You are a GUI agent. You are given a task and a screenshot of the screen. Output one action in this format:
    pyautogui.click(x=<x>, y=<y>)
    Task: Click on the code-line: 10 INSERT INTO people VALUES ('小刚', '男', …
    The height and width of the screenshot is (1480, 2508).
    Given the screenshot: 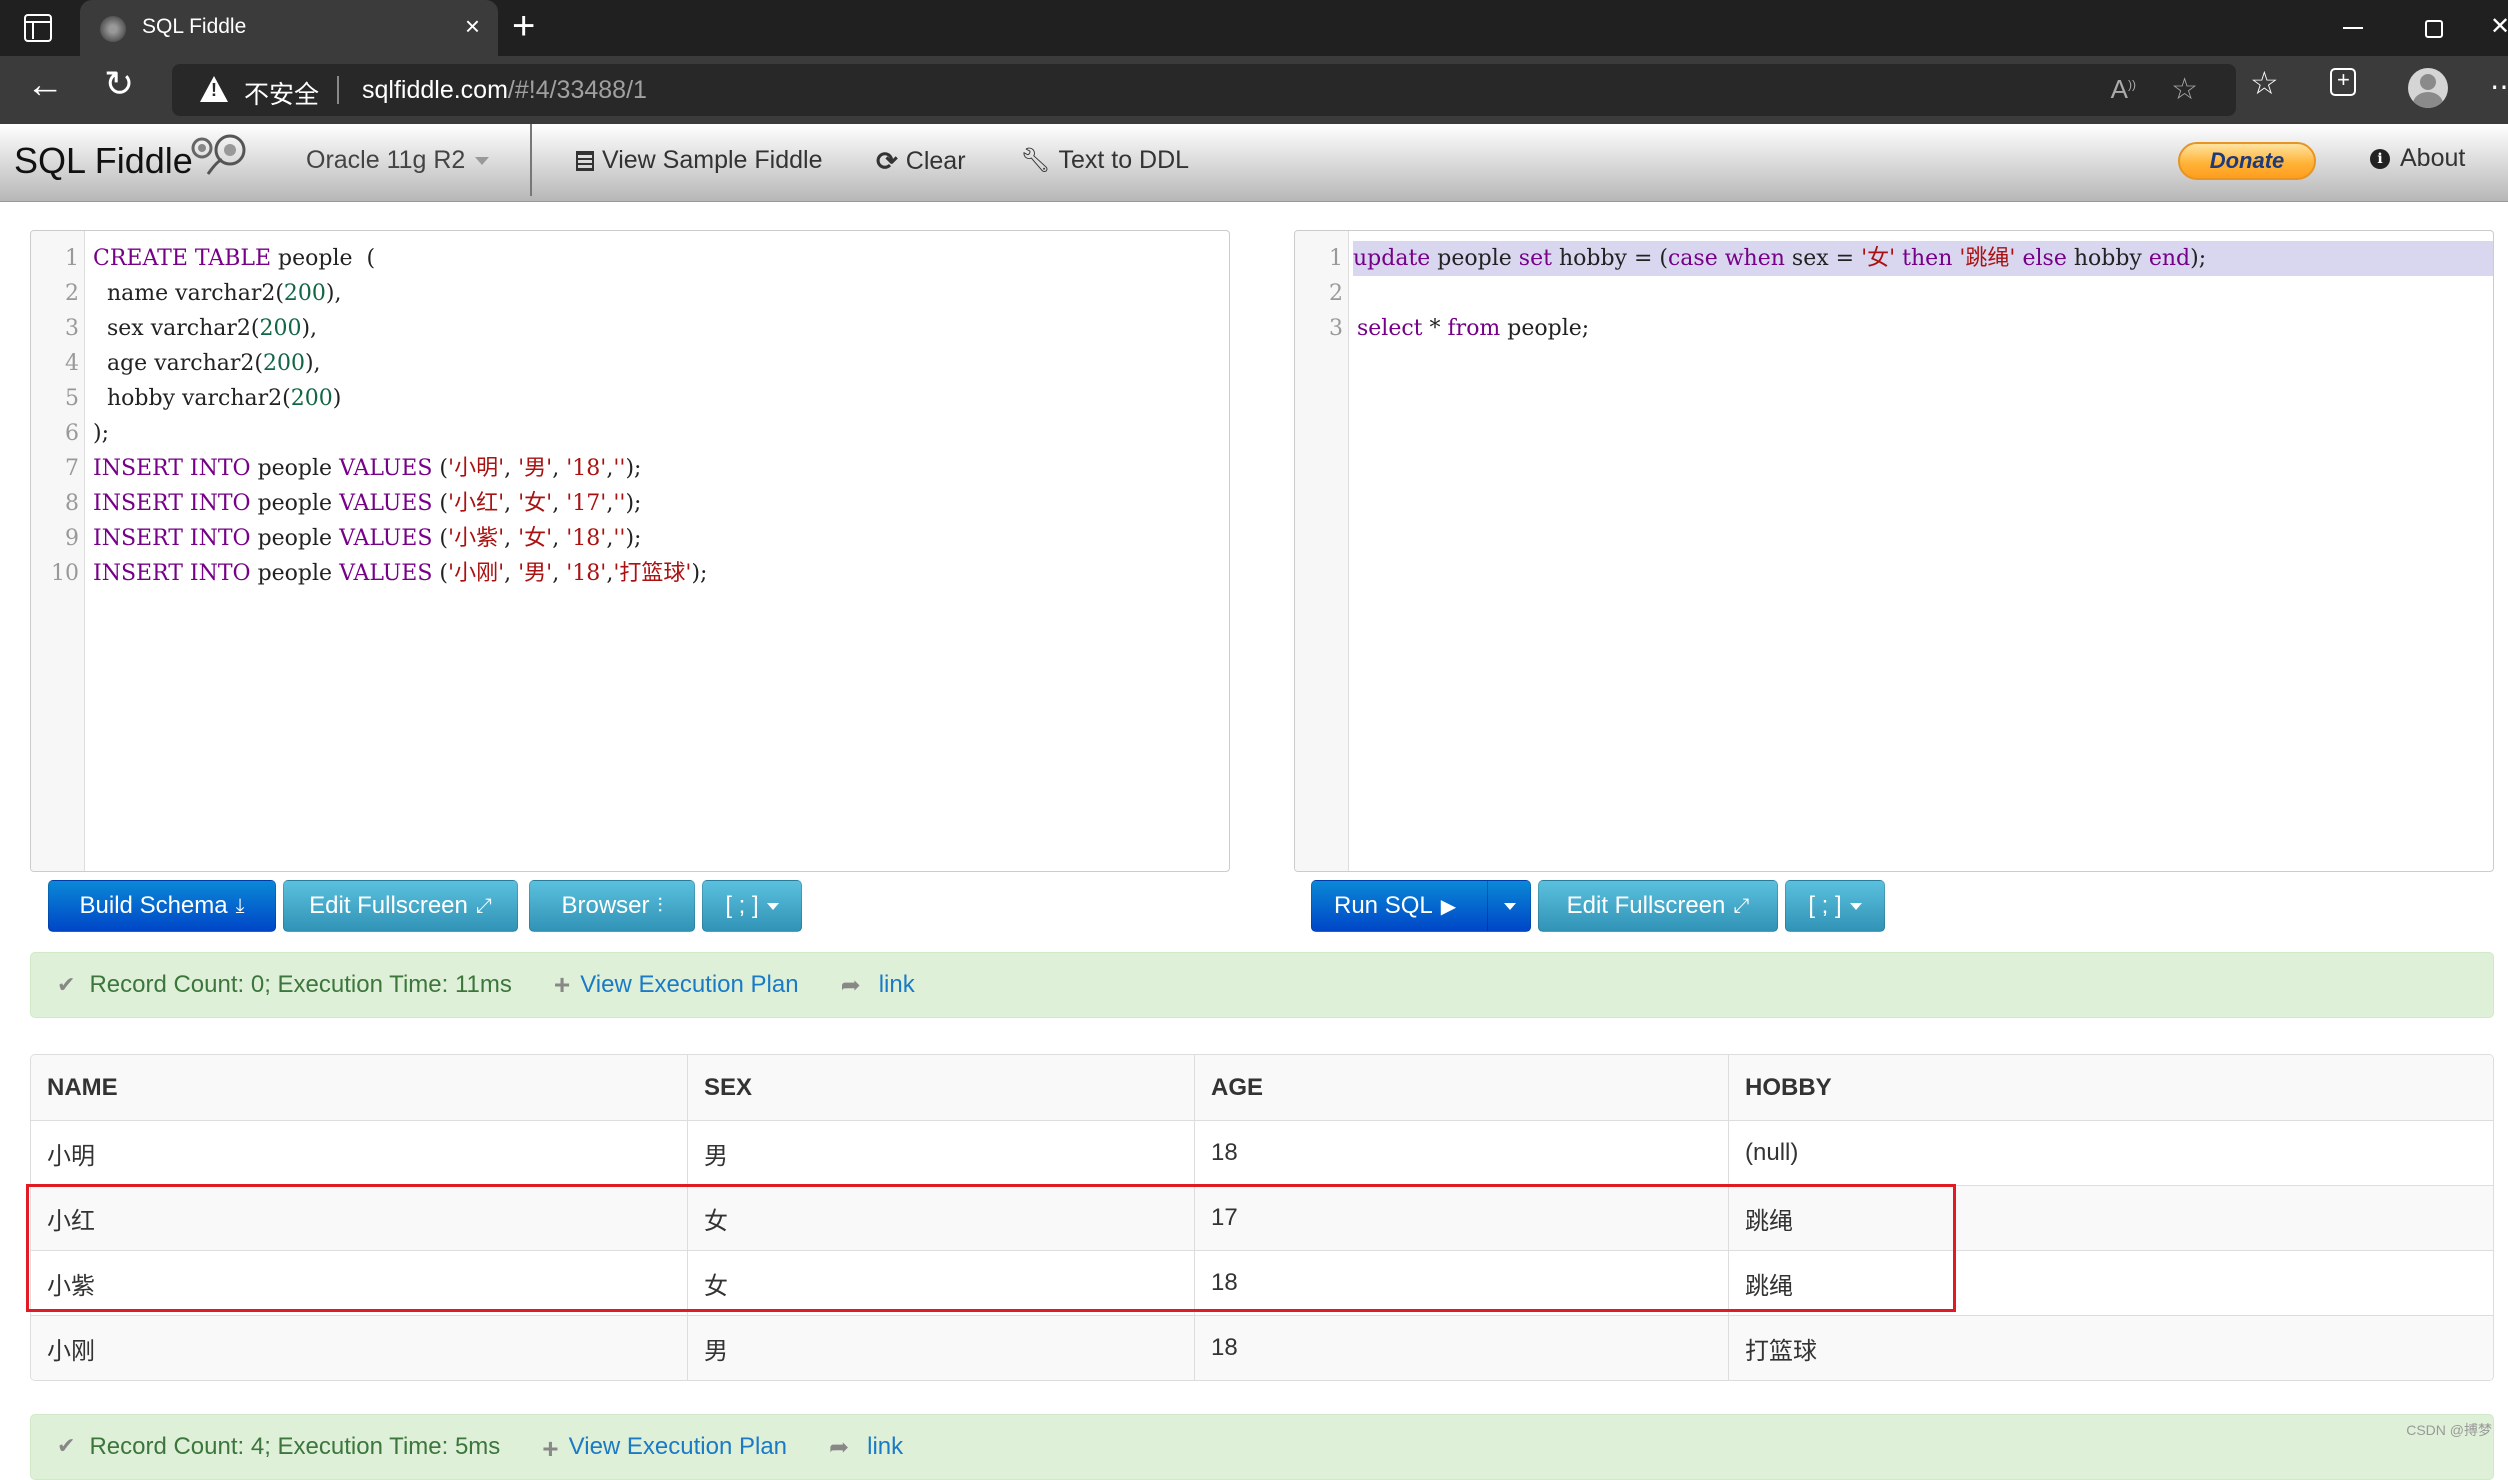 What is the action you would take?
    pyautogui.click(x=630, y=573)
    